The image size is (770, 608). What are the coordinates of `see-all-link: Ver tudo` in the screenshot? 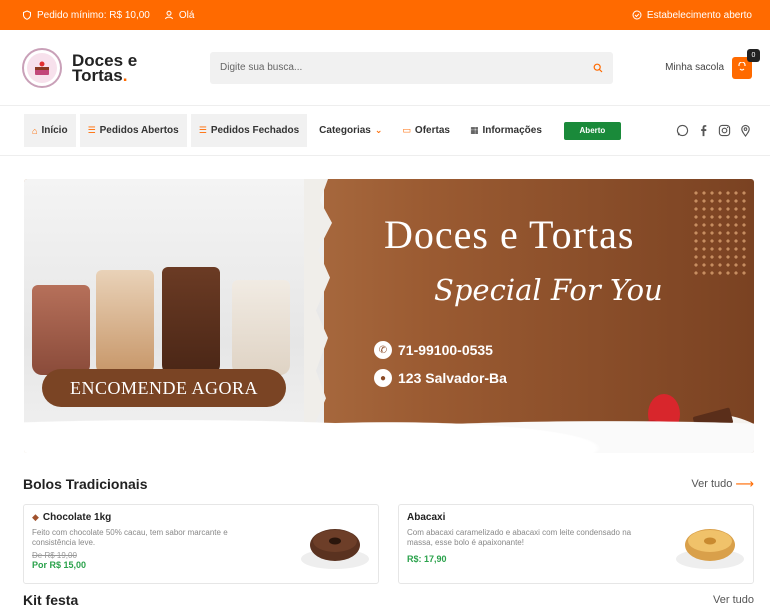 It's located at (733, 600).